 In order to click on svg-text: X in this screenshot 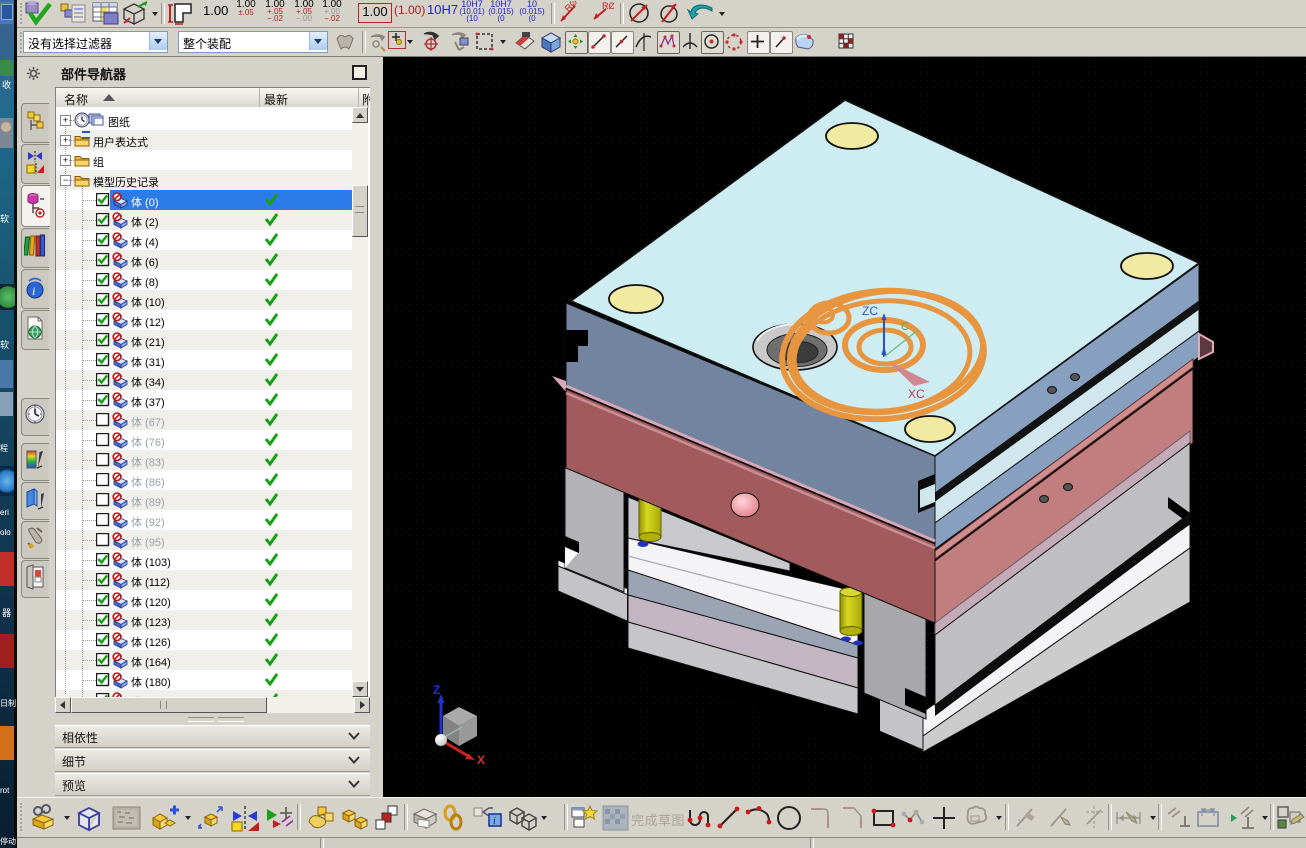, I will do `click(481, 760)`.